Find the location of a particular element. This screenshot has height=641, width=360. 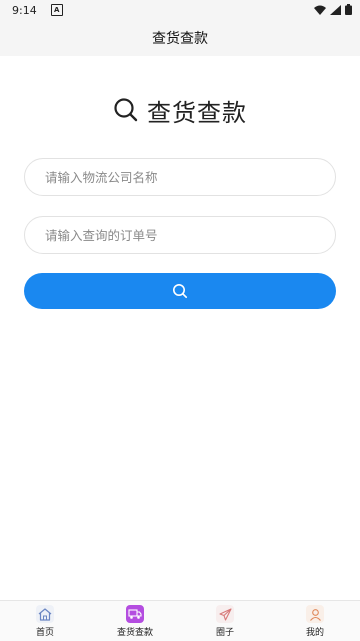

tab-check-goods: 查货查款 is located at coordinates (135, 621).